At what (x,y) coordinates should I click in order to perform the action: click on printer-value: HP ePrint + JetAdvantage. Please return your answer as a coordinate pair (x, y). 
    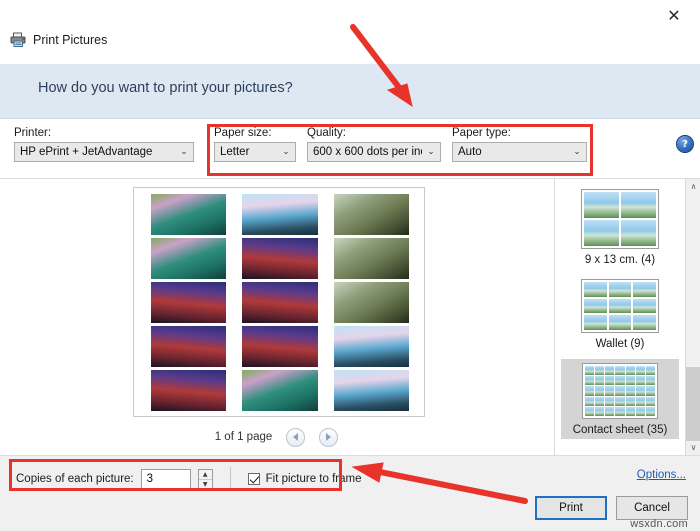
    Looking at the image, I should click on (86, 152).